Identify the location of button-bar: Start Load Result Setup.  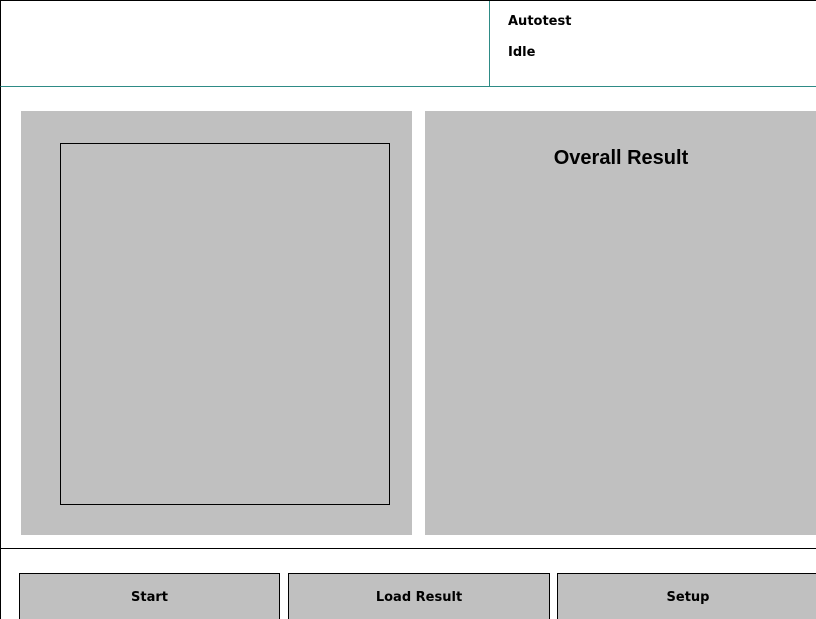
(408, 584).